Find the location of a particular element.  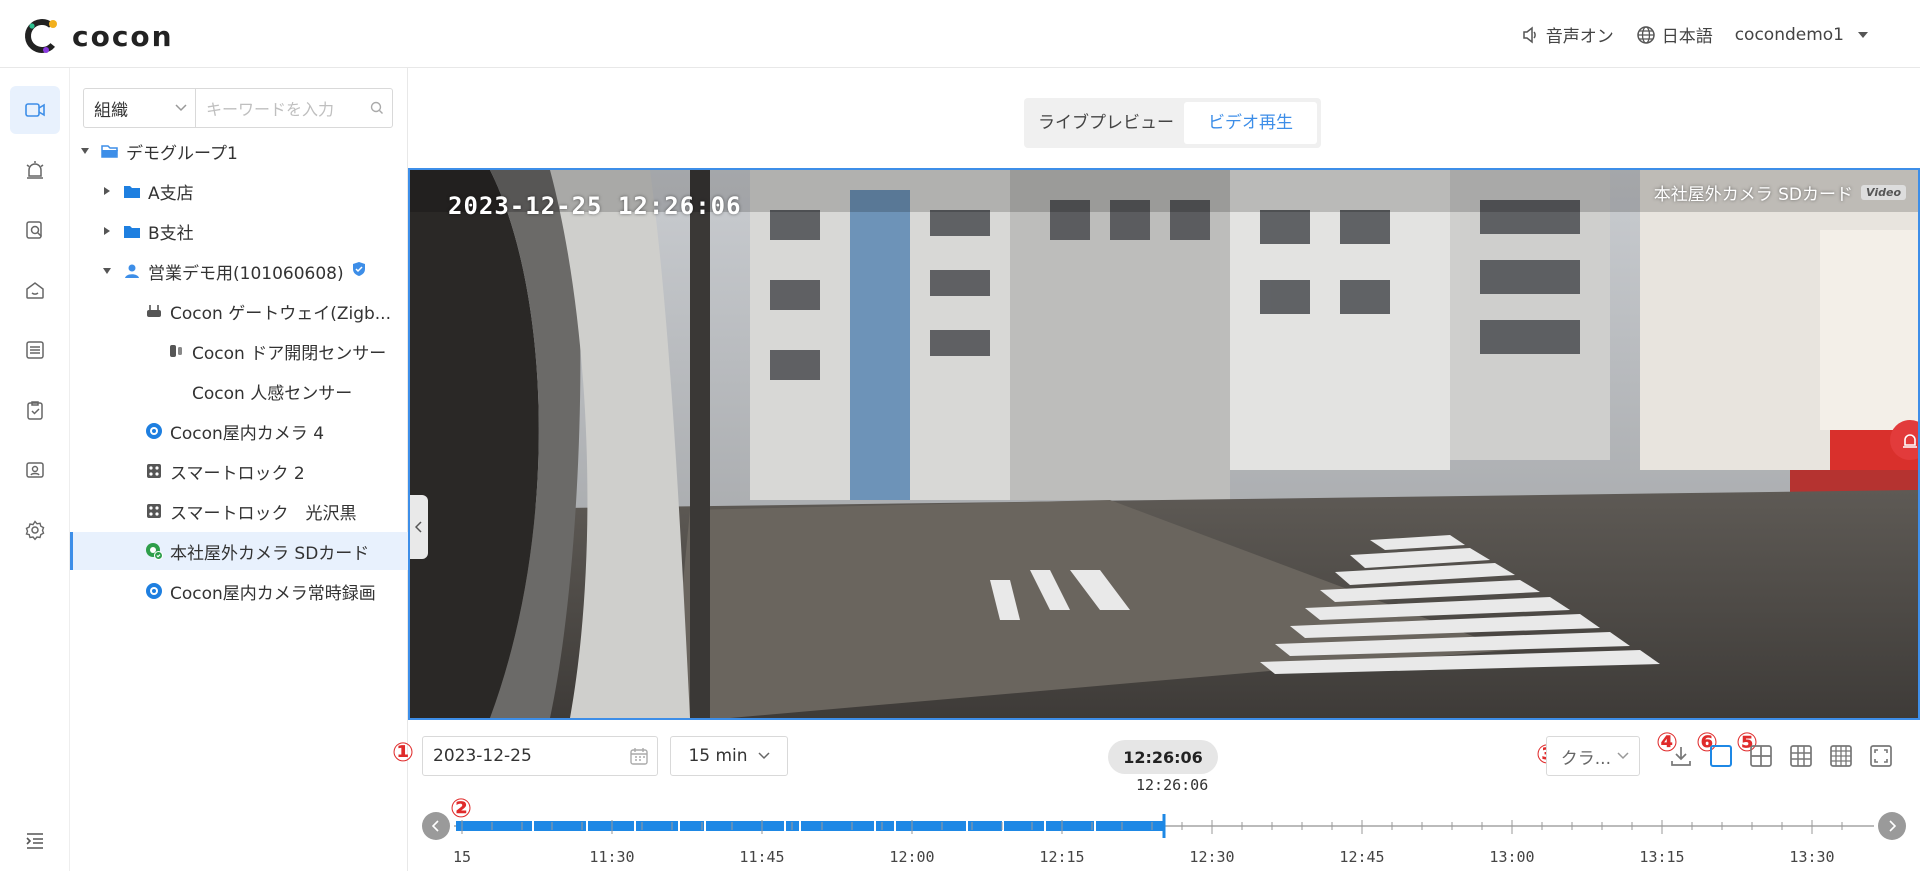

tab-live-preview: ライブプレビュー is located at coordinates (1106, 123).